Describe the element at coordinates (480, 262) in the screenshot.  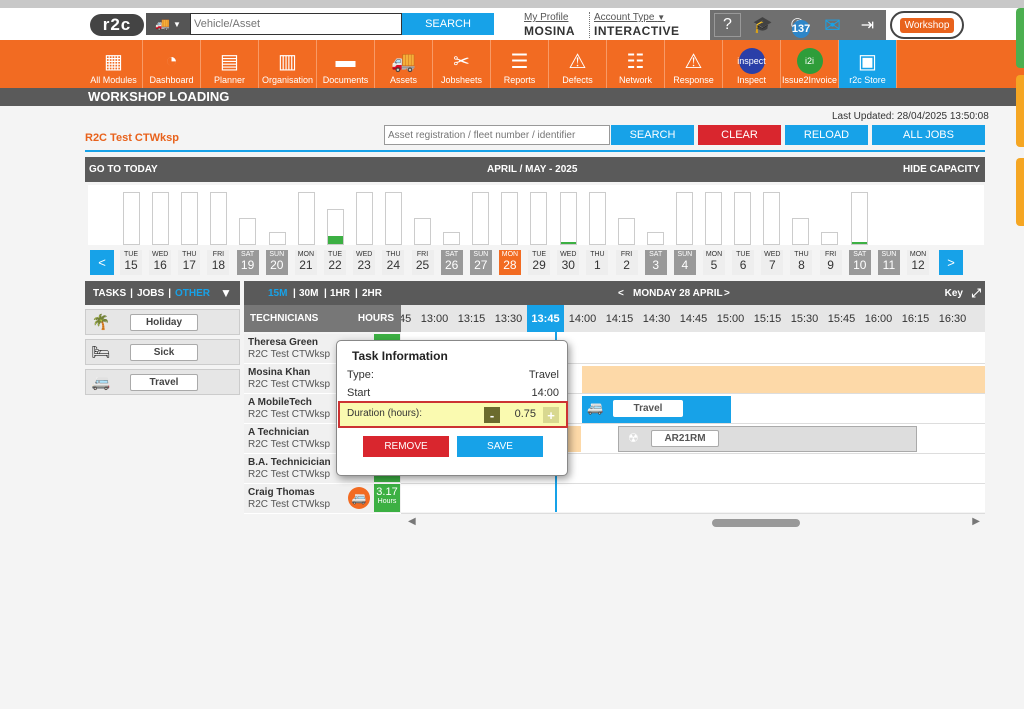
I see `day-cell: SUN 27` at that location.